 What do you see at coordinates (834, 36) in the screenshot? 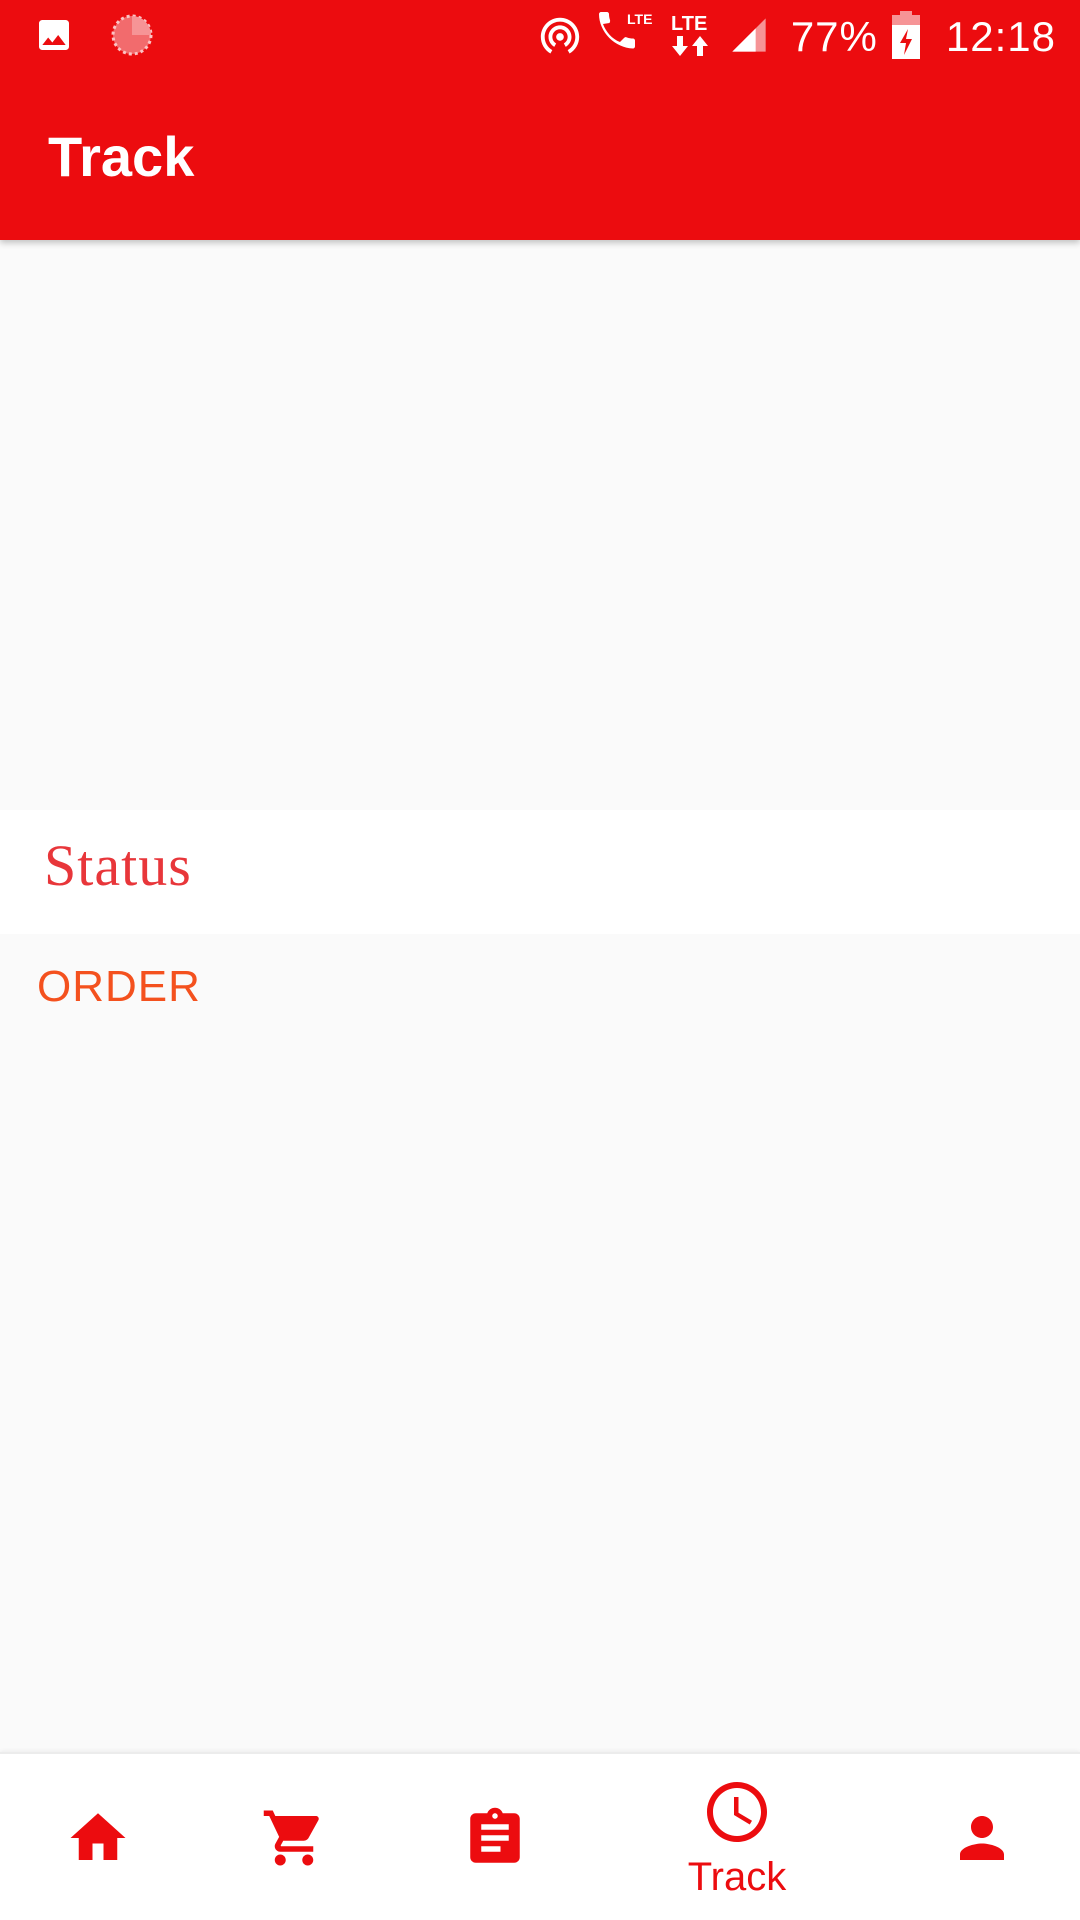
I see `battery-percent: 77%` at bounding box center [834, 36].